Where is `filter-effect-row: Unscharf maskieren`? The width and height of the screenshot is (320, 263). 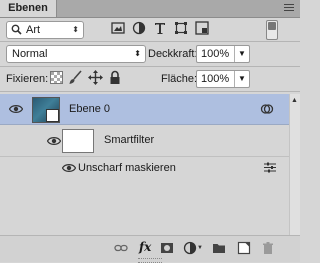 filter-effect-row: Unscharf maskieren is located at coordinates (144, 168).